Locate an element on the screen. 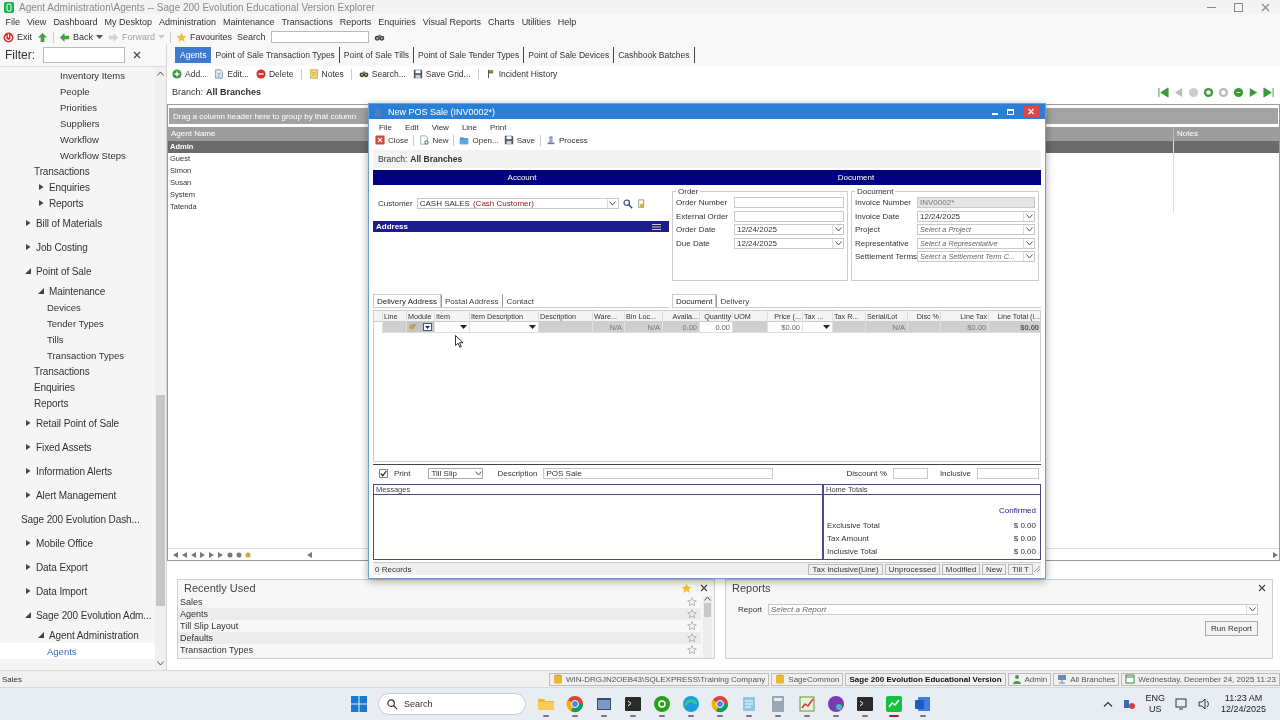  status-cell: Tax Inclusive(Line) is located at coordinates (845, 569).